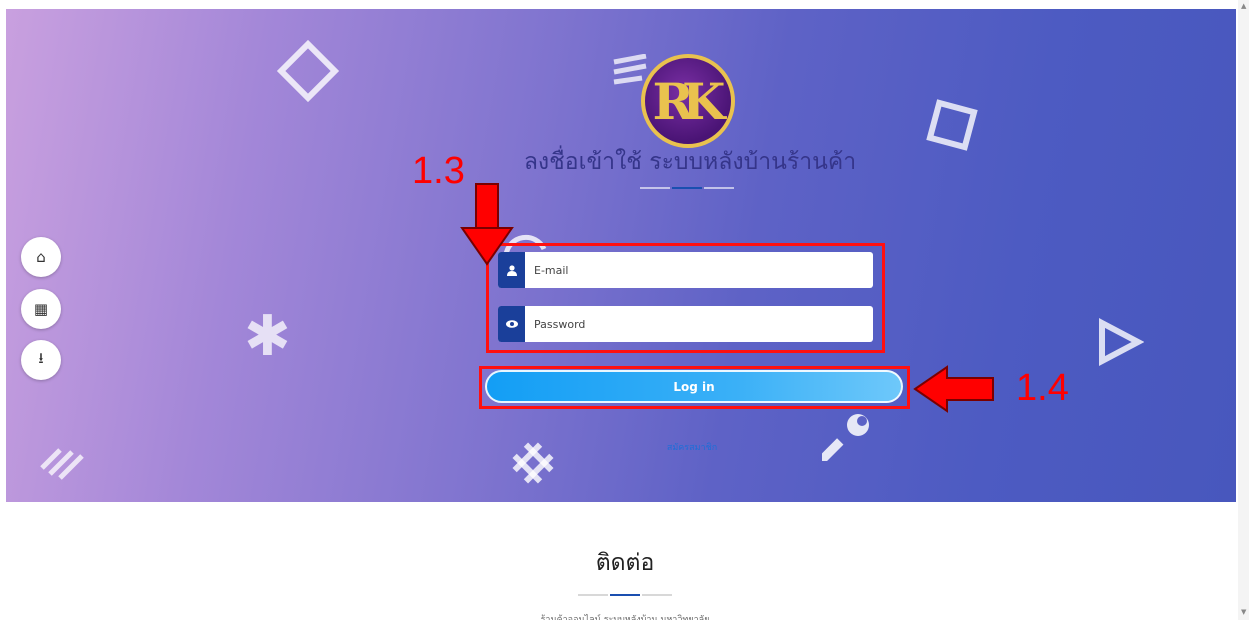 This screenshot has height=620, width=1249. I want to click on download-icon: ⭳, so click(41, 357).